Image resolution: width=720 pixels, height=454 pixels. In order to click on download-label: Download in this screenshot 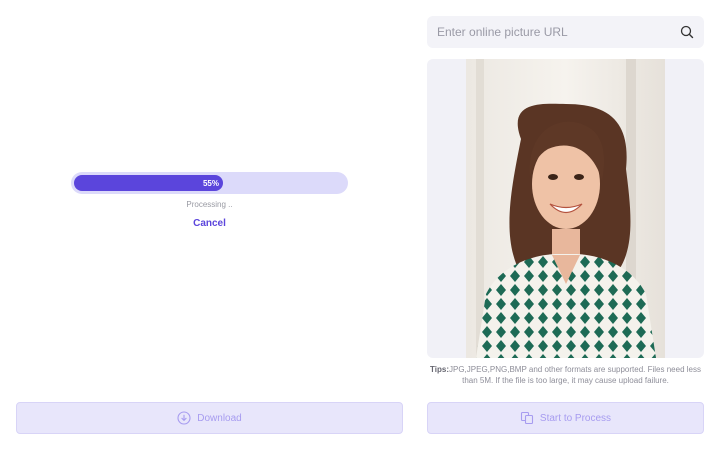, I will do `click(219, 418)`.